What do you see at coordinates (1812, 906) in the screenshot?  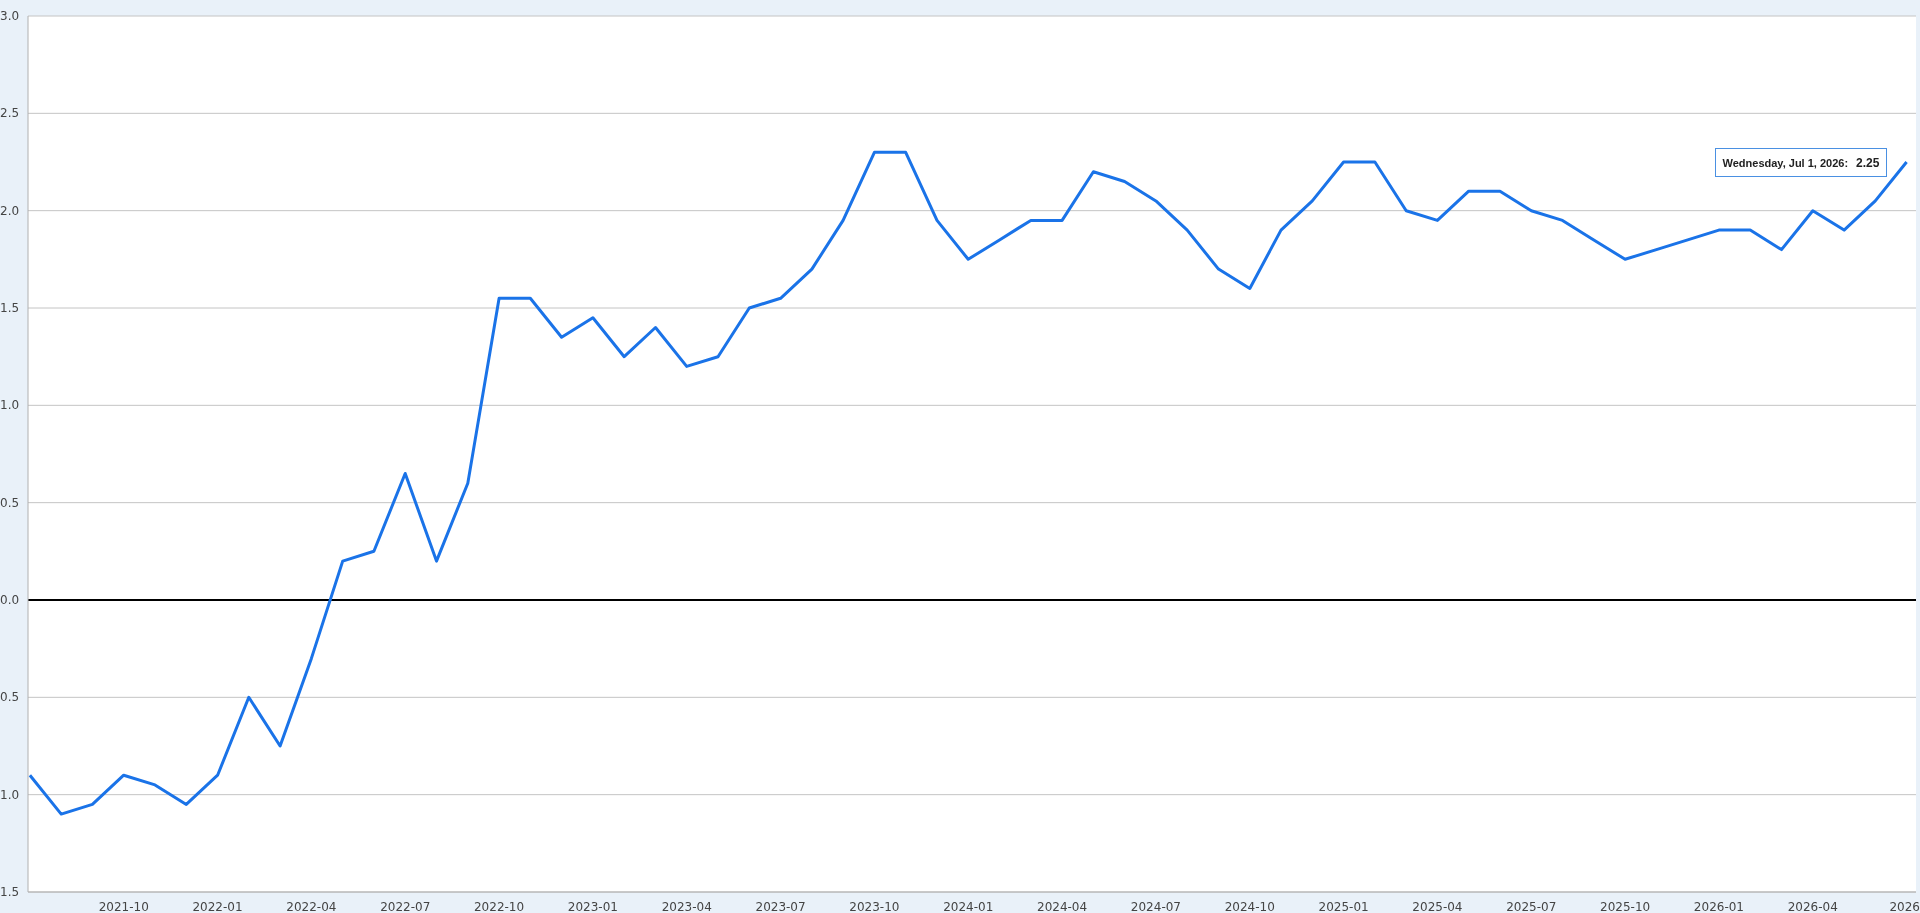 I see `x-axis-label: 2026-04` at bounding box center [1812, 906].